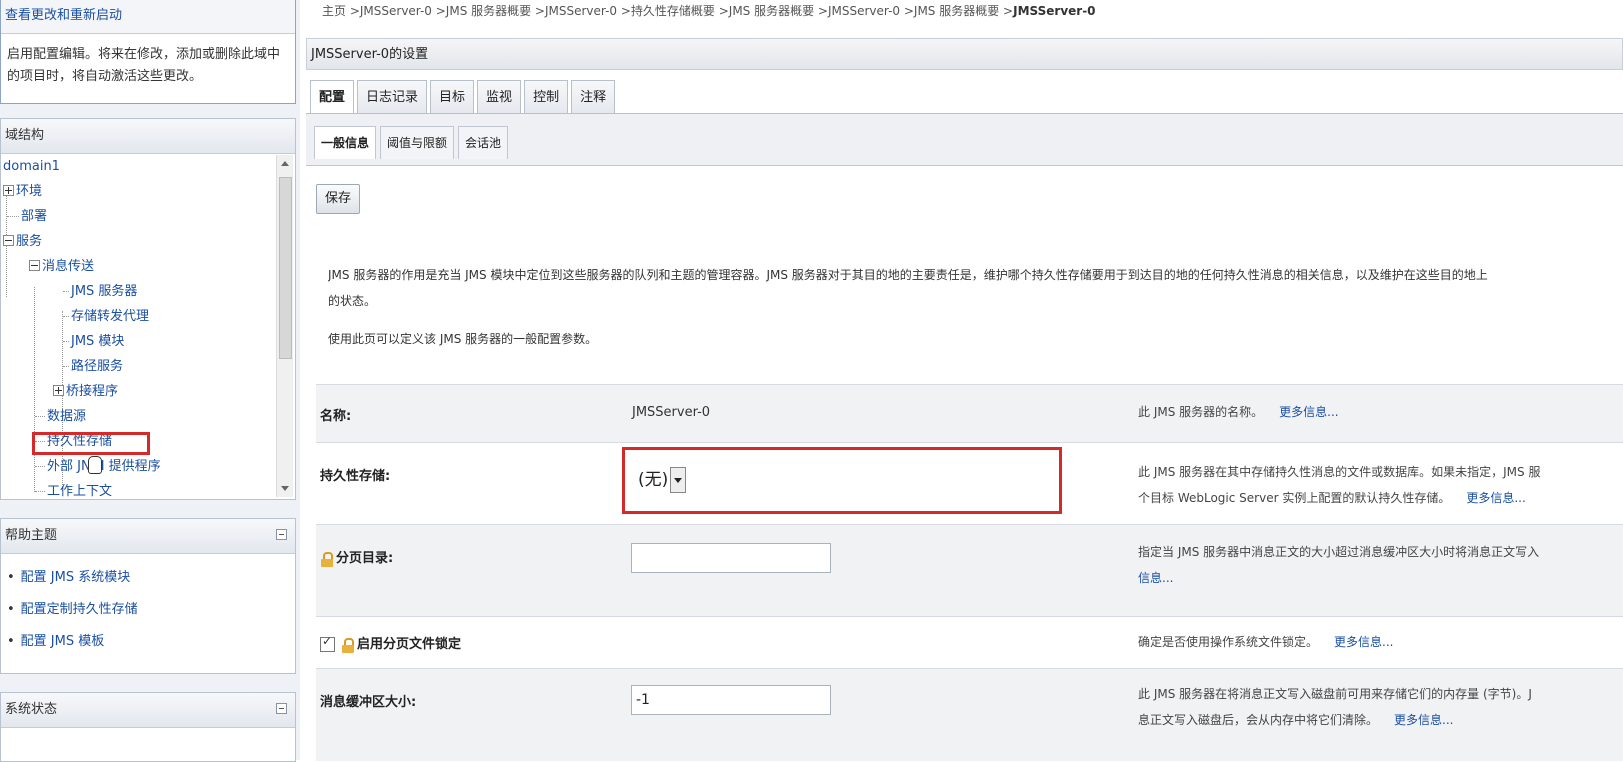 This screenshot has height=762, width=1623. Describe the element at coordinates (390, 643) in the screenshot. I see `paging-lock-label: 启用分页文件锁定` at that location.